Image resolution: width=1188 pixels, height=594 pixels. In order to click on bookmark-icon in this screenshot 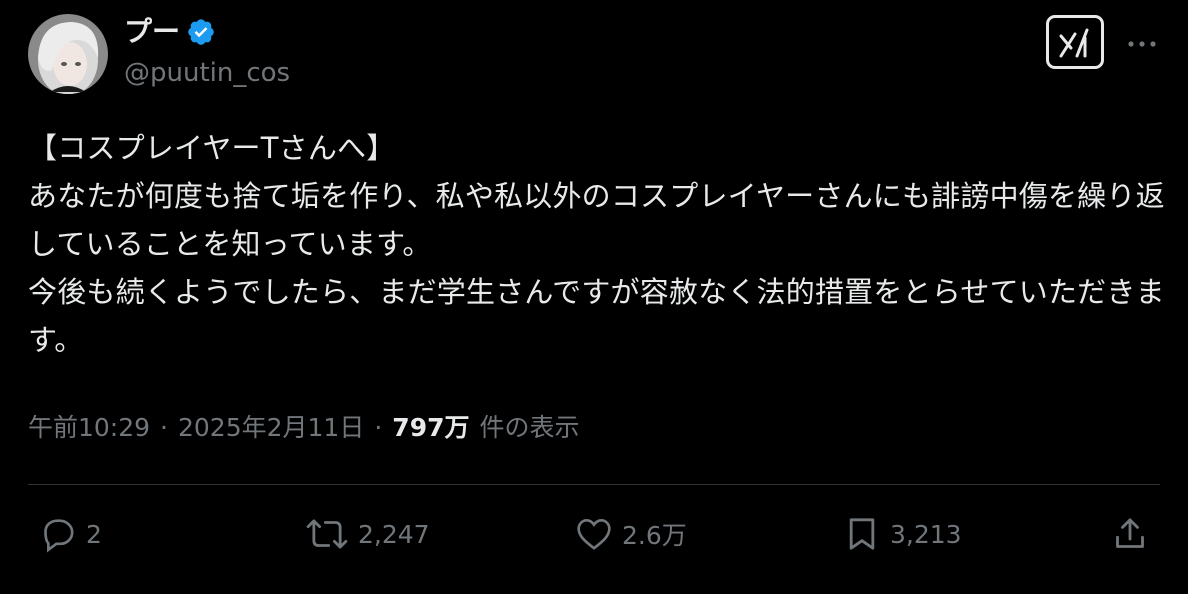, I will do `click(862, 534)`.